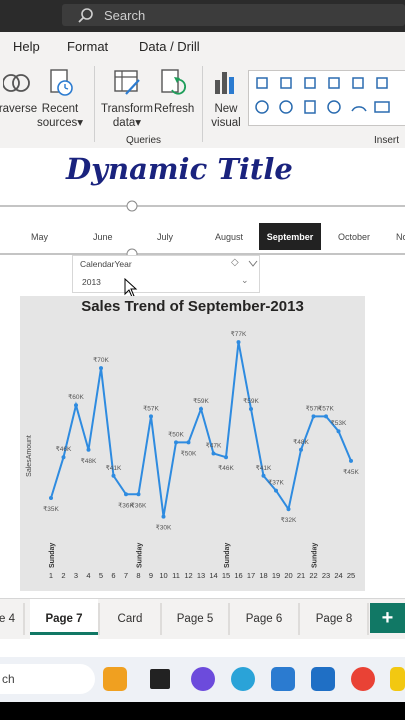 This screenshot has width=405, height=720. I want to click on eraser-icon: ◇, so click(235, 262).